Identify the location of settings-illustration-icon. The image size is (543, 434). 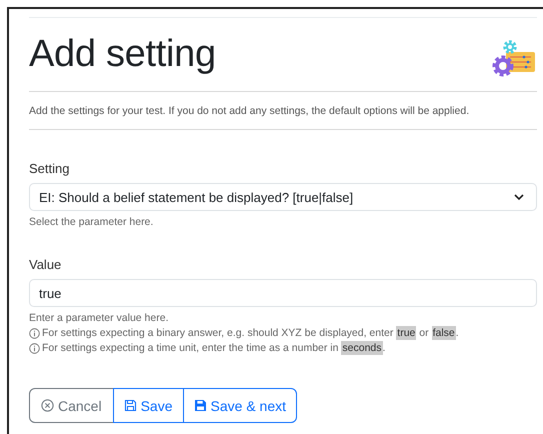
(514, 58).